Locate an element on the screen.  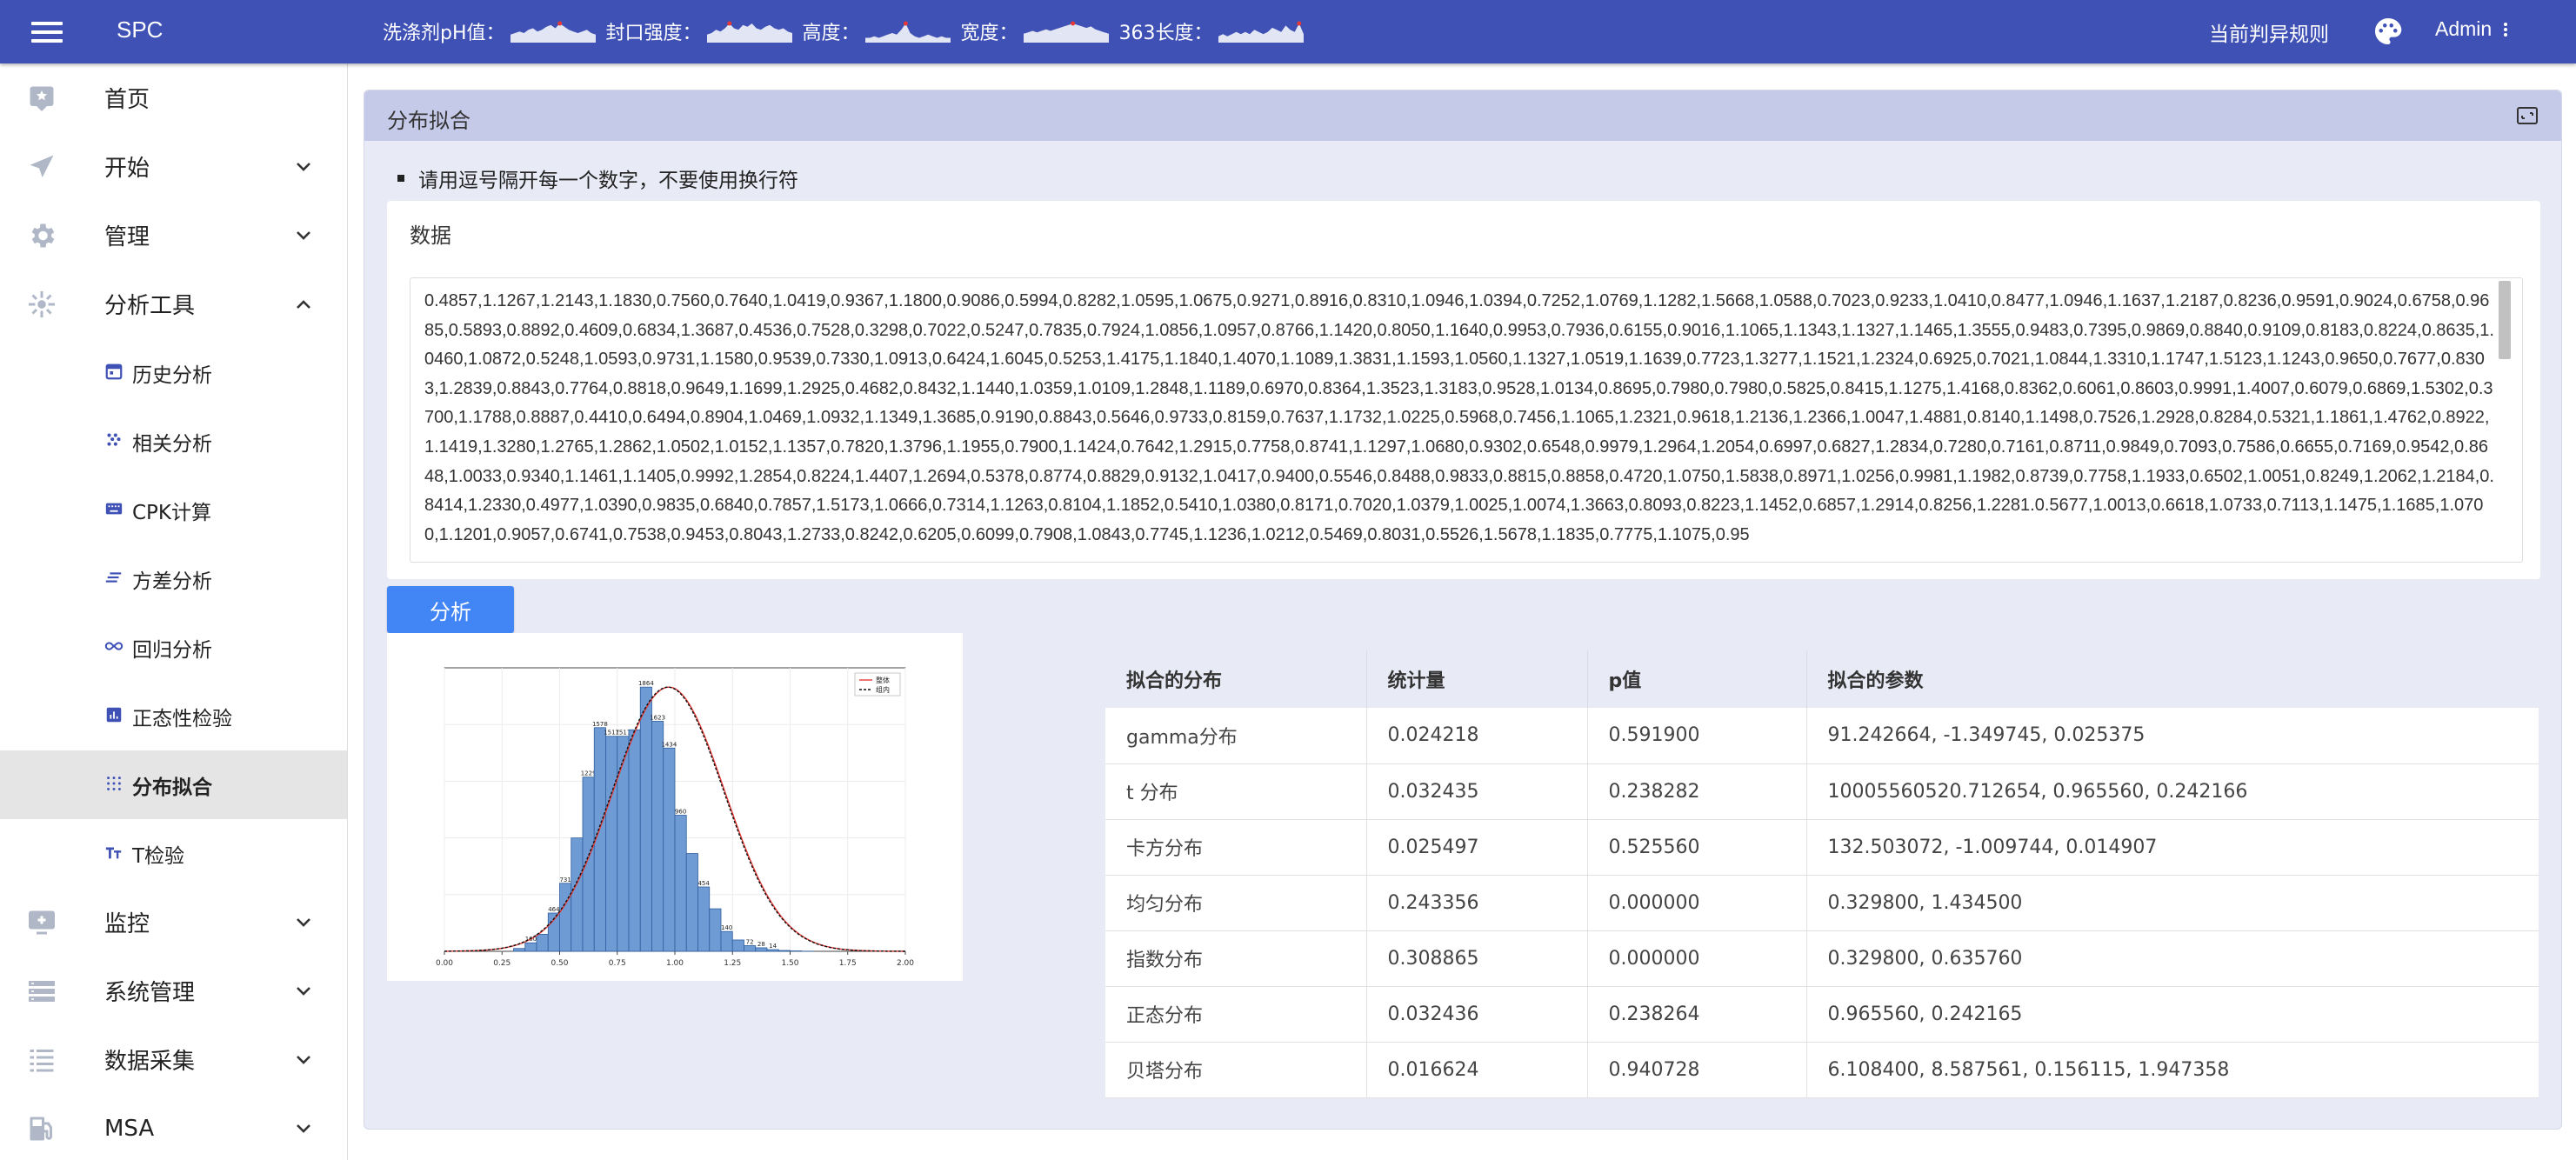
table-cell: 91.242664, -1.349745, 0.025375 is located at coordinates (2172, 736).